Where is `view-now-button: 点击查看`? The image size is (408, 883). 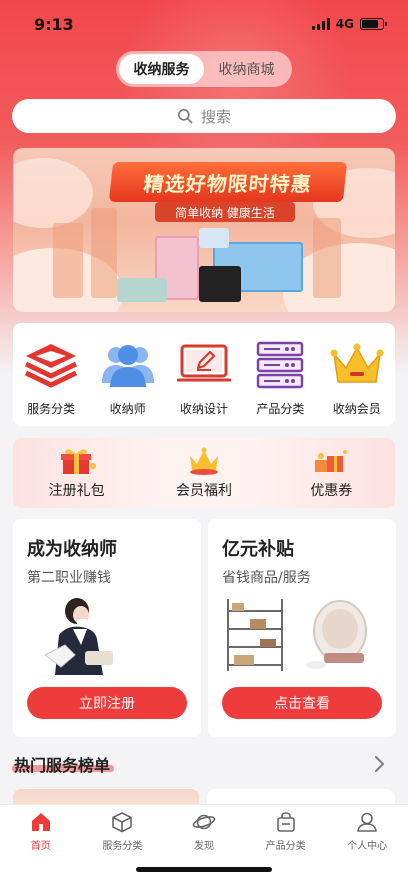 view-now-button: 点击查看 is located at coordinates (302, 703).